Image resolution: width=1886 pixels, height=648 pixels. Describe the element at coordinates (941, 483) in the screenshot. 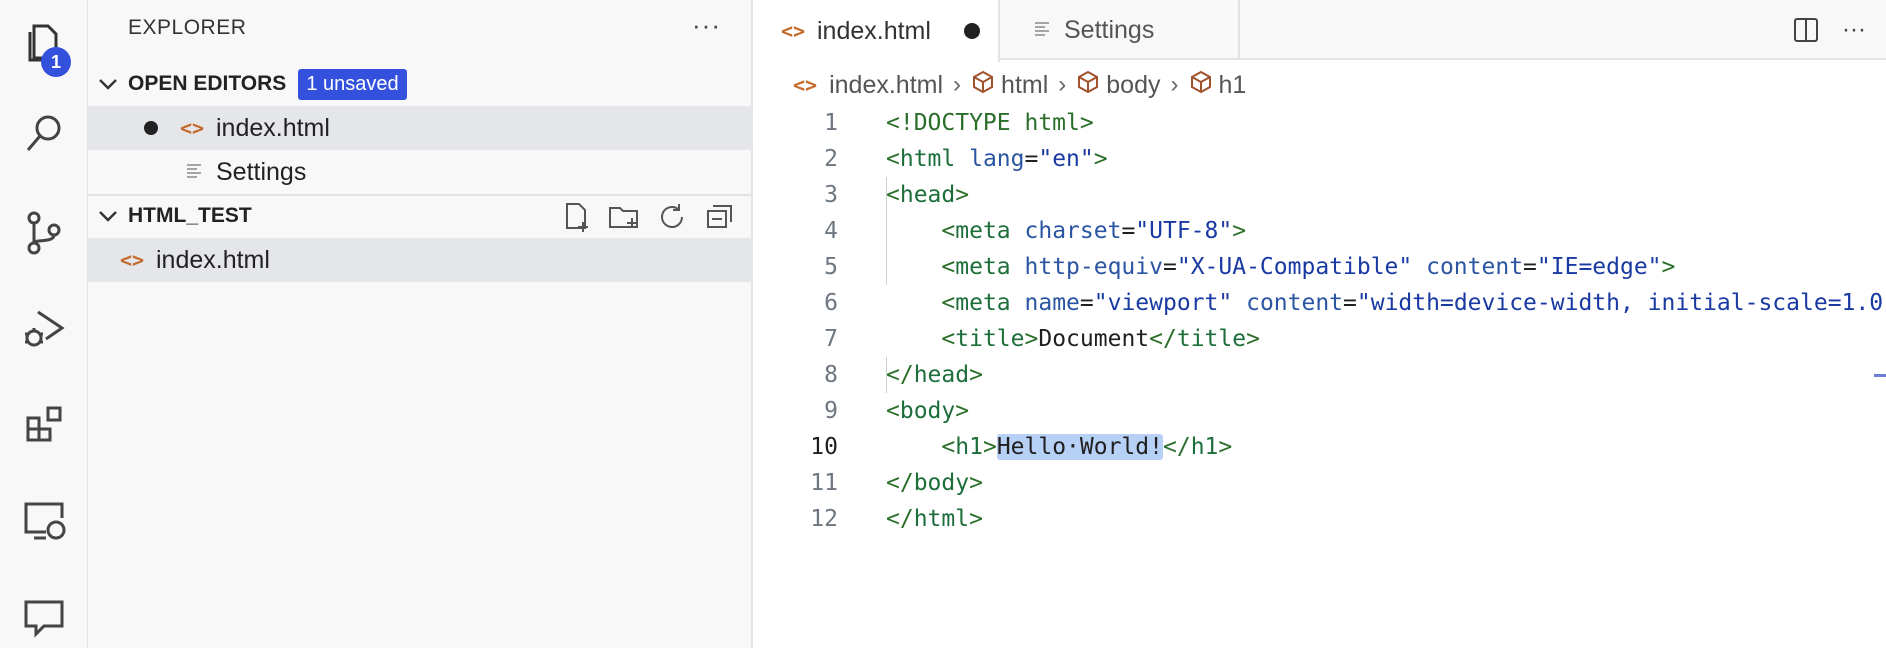

I see `code-token: body` at that location.